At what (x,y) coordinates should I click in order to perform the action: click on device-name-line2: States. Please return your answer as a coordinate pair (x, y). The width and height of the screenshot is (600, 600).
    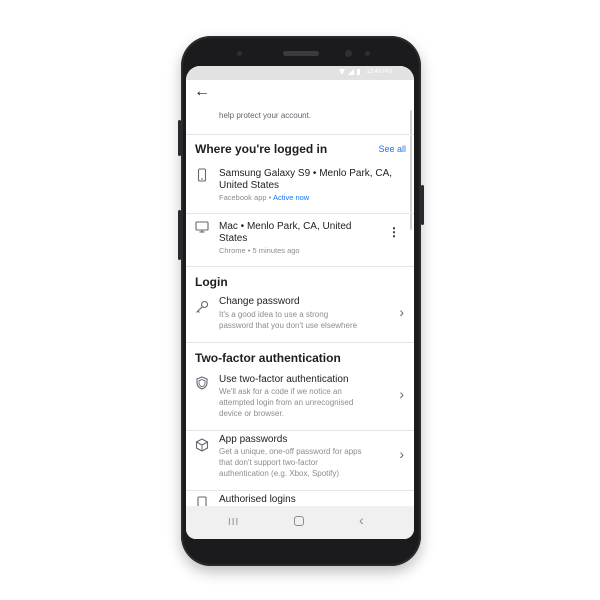
    Looking at the image, I should click on (233, 238).